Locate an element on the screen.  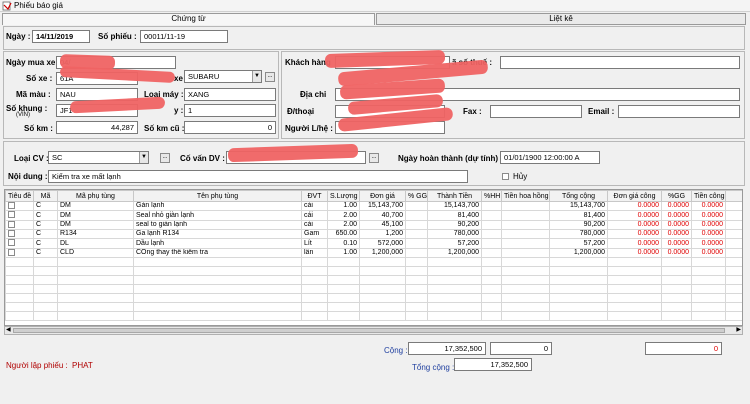
so-phieu-field: 00011/11-19 is located at coordinates (184, 36).